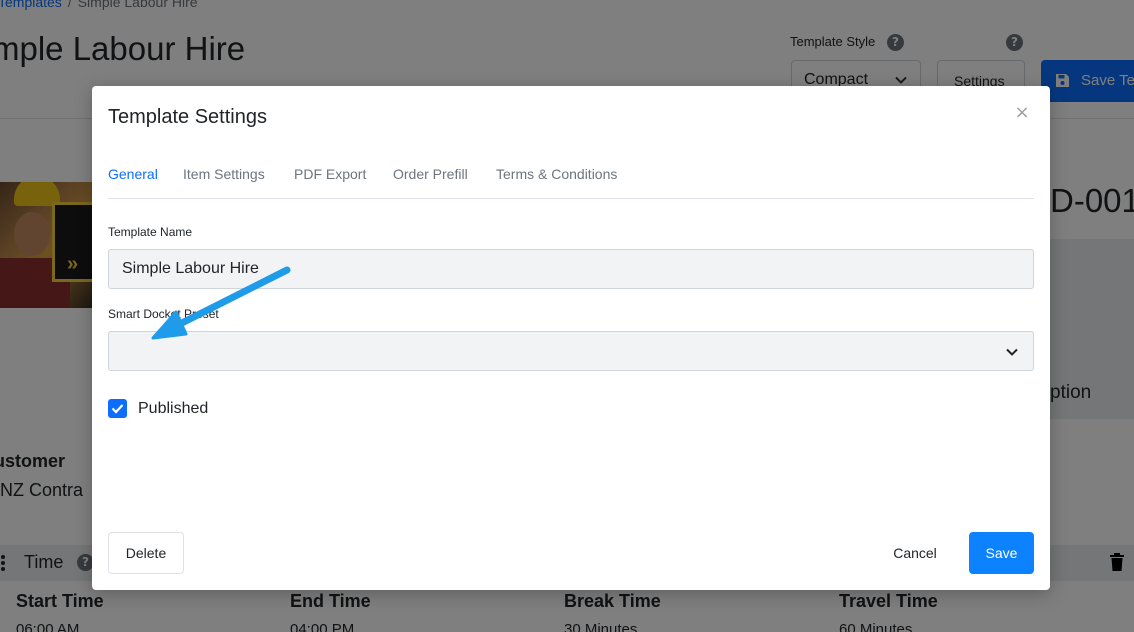 The image size is (1134, 632). What do you see at coordinates (571, 269) in the screenshot?
I see `template-name-input` at bounding box center [571, 269].